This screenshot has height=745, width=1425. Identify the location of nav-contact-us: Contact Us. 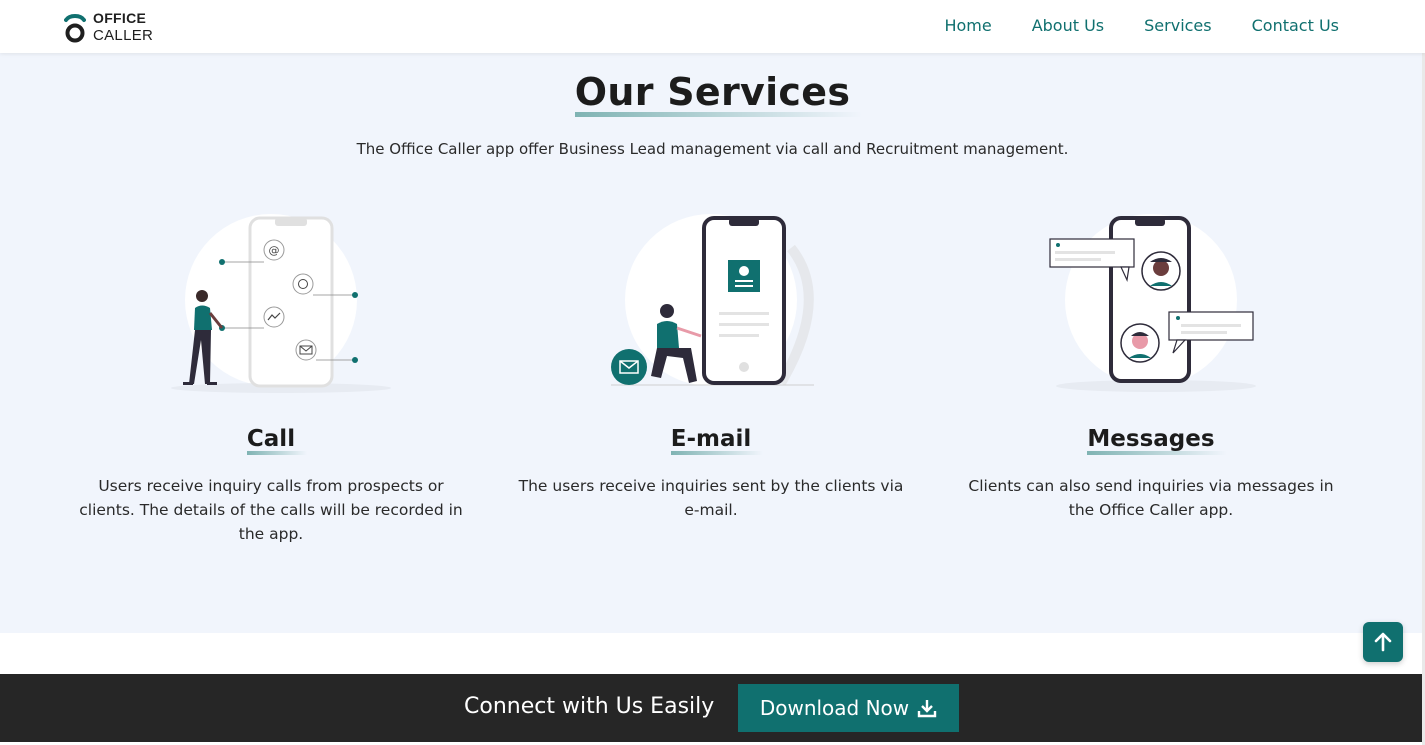
(1295, 25).